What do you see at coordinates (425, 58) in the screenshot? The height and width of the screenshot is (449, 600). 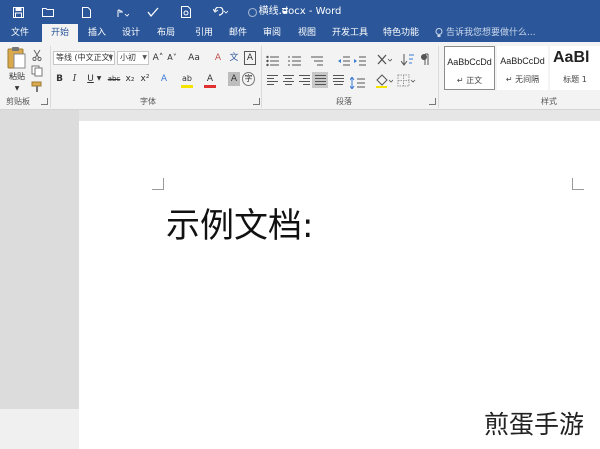 I see `show-marks-icon` at bounding box center [425, 58].